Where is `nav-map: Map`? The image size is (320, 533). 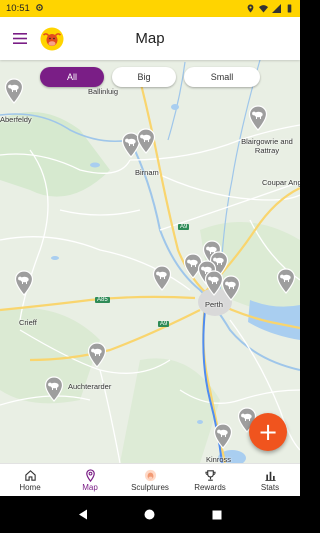
nav-map: Map is located at coordinates (90, 480).